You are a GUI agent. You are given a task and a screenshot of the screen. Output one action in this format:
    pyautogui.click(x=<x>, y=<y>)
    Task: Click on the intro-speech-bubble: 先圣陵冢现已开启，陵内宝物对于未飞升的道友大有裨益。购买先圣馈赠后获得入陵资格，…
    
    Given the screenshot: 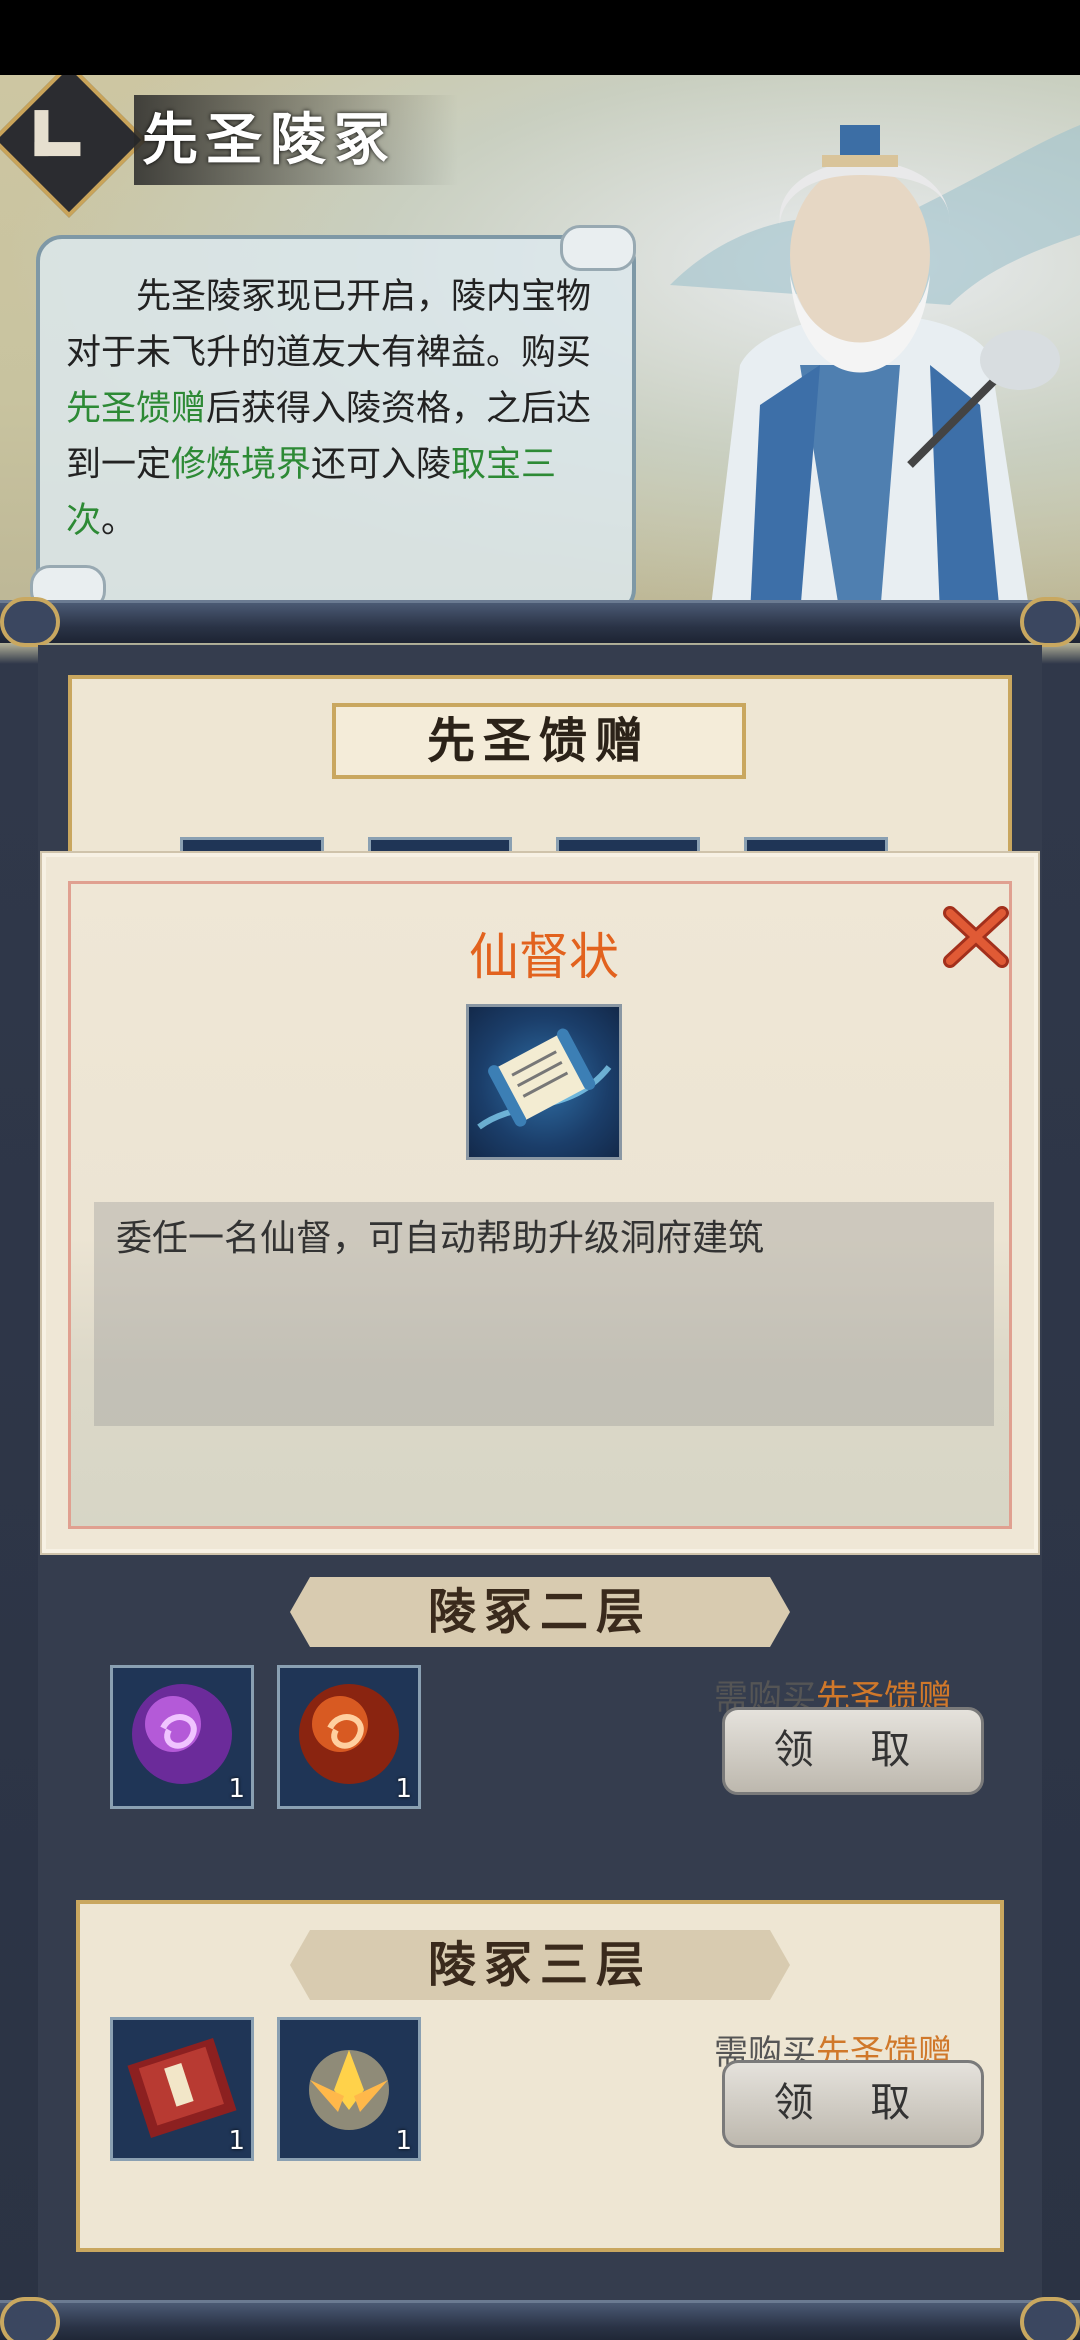 What is the action you would take?
    pyautogui.click(x=336, y=425)
    